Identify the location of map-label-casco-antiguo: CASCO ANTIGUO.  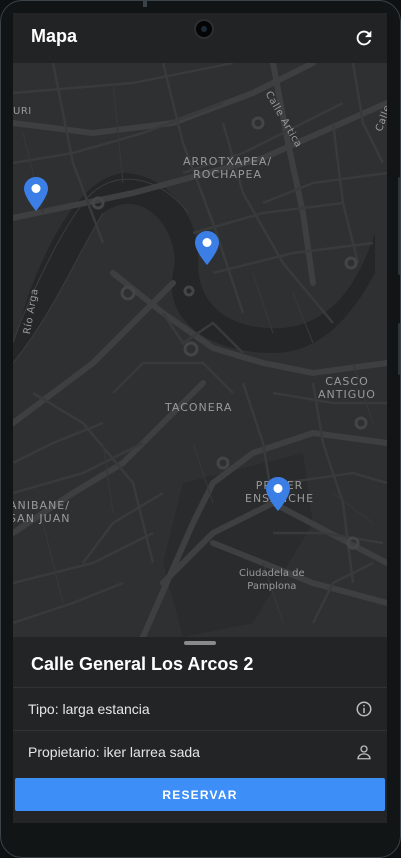
(347, 388).